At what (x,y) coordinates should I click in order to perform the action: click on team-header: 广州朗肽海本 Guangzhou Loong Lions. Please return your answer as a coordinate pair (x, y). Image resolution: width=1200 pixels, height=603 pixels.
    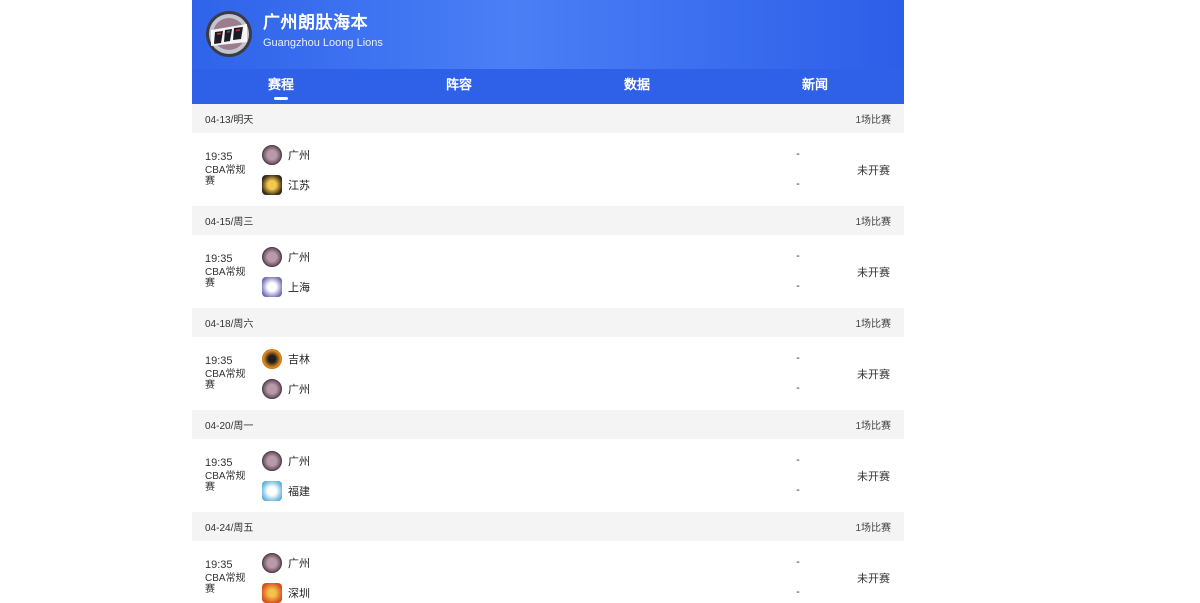
    Looking at the image, I should click on (548, 34).